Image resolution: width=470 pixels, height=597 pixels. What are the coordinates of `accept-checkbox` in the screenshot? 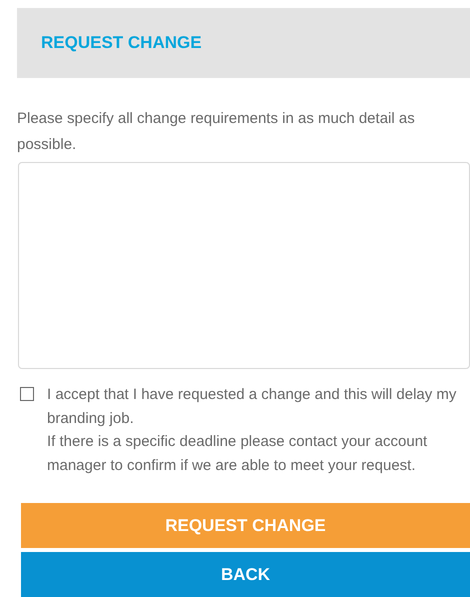 It's located at (27, 394).